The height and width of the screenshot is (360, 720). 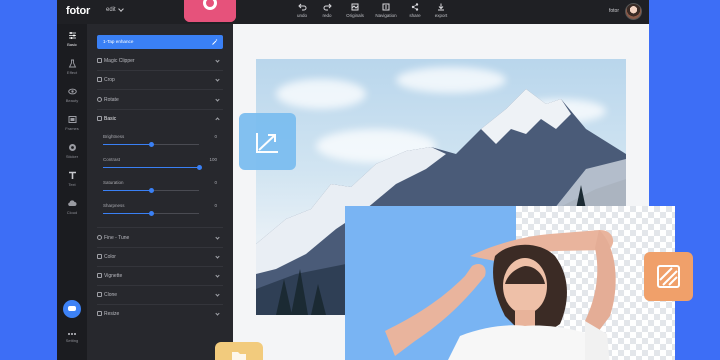 What do you see at coordinates (111, 100) in the screenshot?
I see `section-label: Rotate` at bounding box center [111, 100].